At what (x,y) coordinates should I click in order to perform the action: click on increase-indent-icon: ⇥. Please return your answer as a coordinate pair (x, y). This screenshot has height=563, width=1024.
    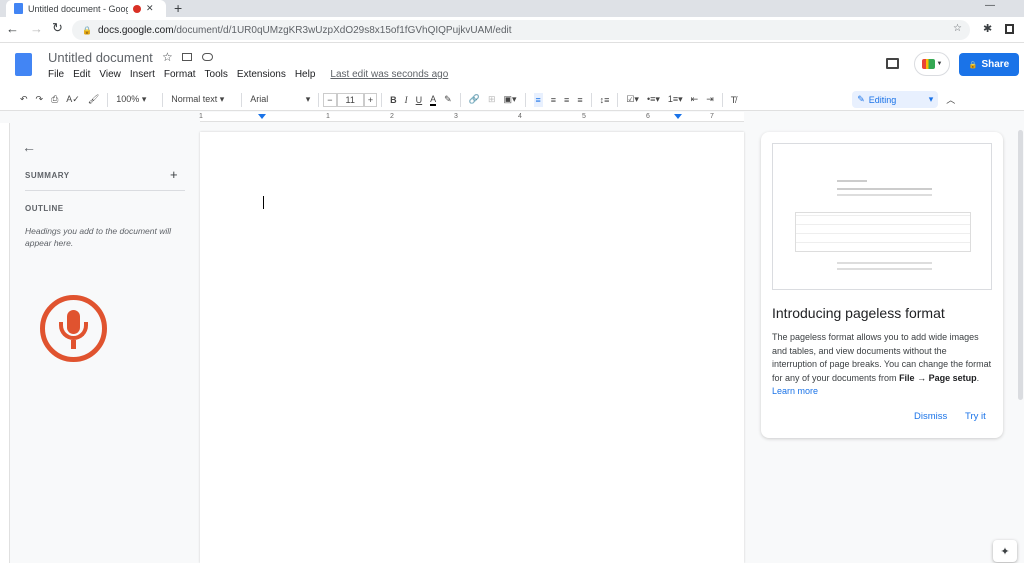
    Looking at the image, I should click on (710, 99).